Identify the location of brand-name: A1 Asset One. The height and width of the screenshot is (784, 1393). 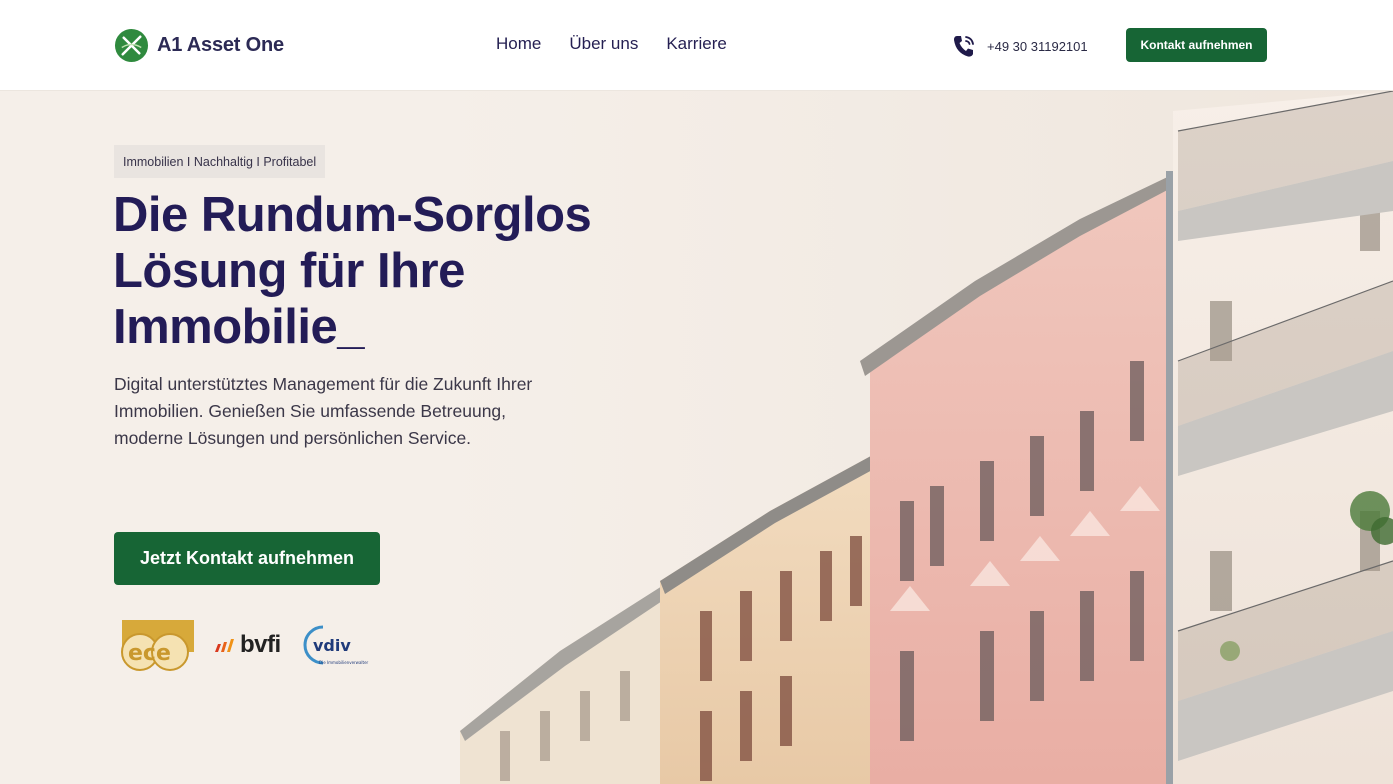
(220, 45).